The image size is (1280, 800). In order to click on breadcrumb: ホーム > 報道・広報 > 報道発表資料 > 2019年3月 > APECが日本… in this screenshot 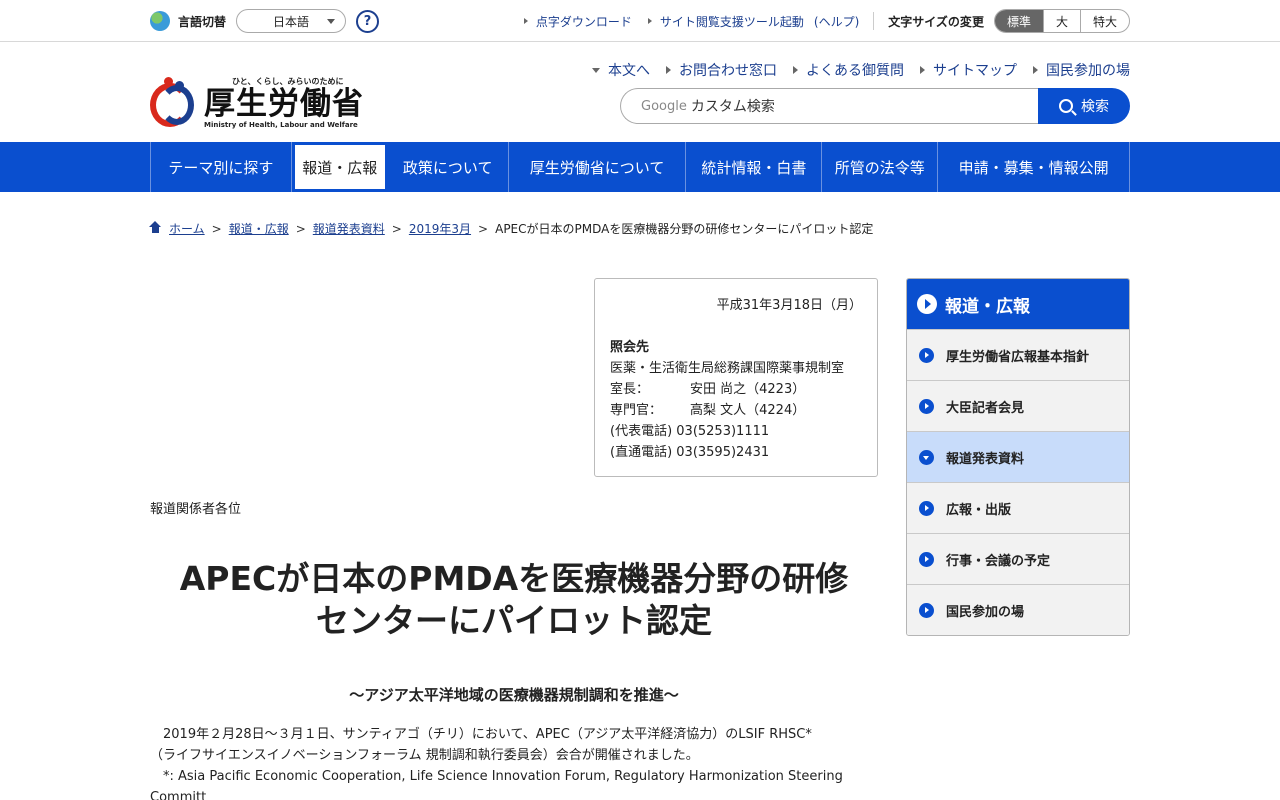, I will do `click(511, 228)`.